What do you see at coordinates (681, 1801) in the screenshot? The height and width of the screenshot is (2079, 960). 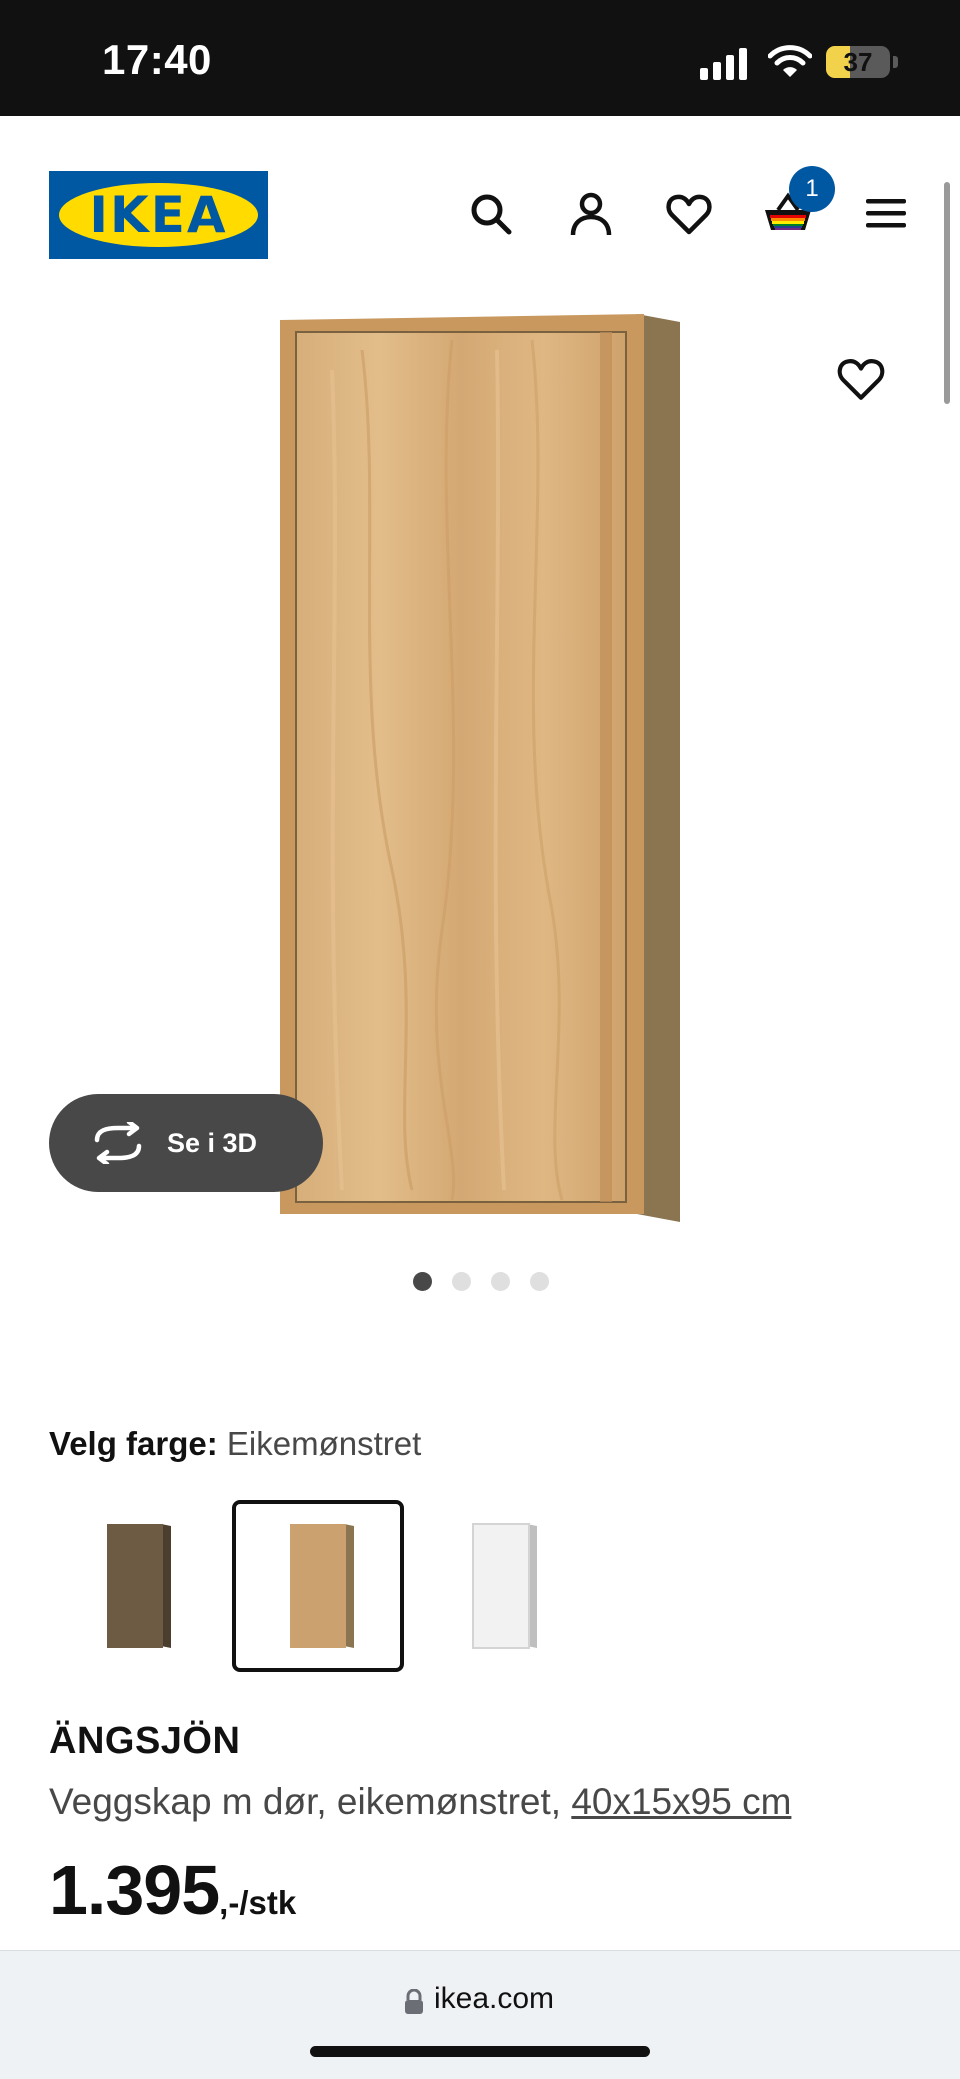 I see `product-size-link: 40x15x95 cm` at bounding box center [681, 1801].